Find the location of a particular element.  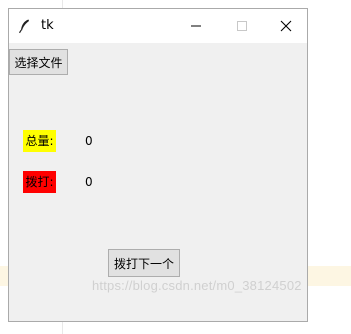

choose-file-button: 选择文件 is located at coordinates (38, 62).